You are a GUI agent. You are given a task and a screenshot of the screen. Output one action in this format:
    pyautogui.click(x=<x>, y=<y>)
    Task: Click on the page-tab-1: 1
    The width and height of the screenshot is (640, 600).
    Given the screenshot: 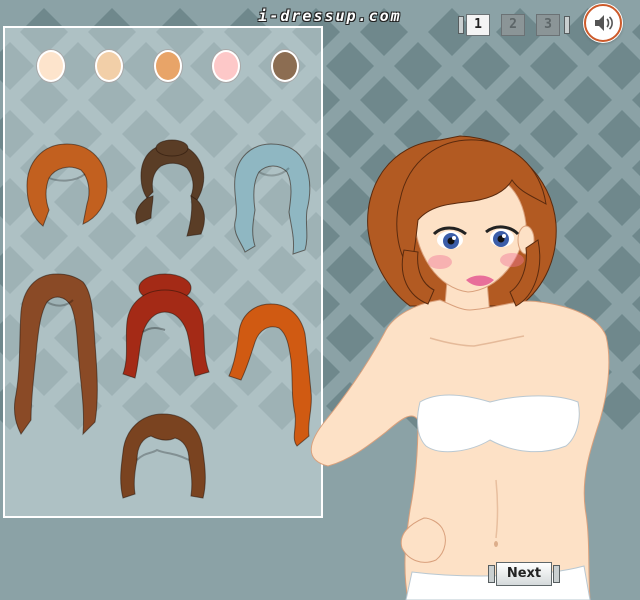 What is the action you would take?
    pyautogui.click(x=478, y=25)
    